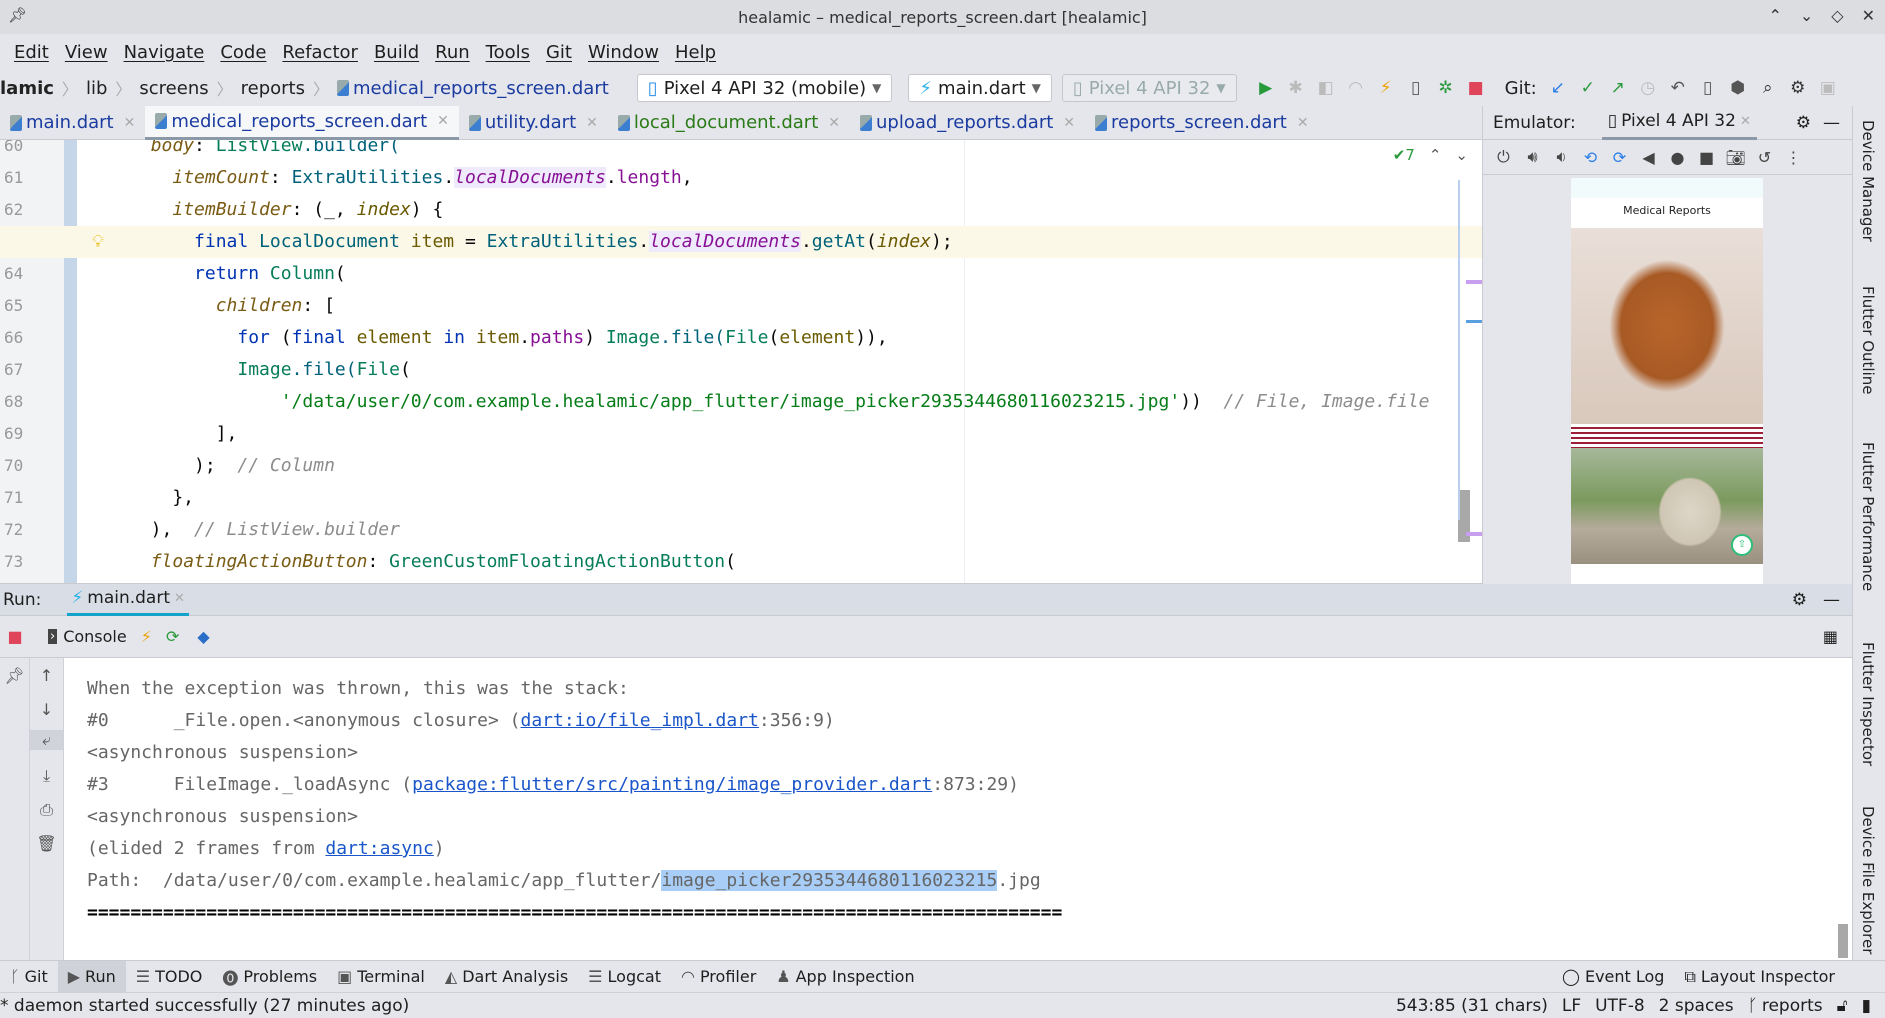 The width and height of the screenshot is (1885, 1018). I want to click on maximize-icon: ◇, so click(1837, 15).